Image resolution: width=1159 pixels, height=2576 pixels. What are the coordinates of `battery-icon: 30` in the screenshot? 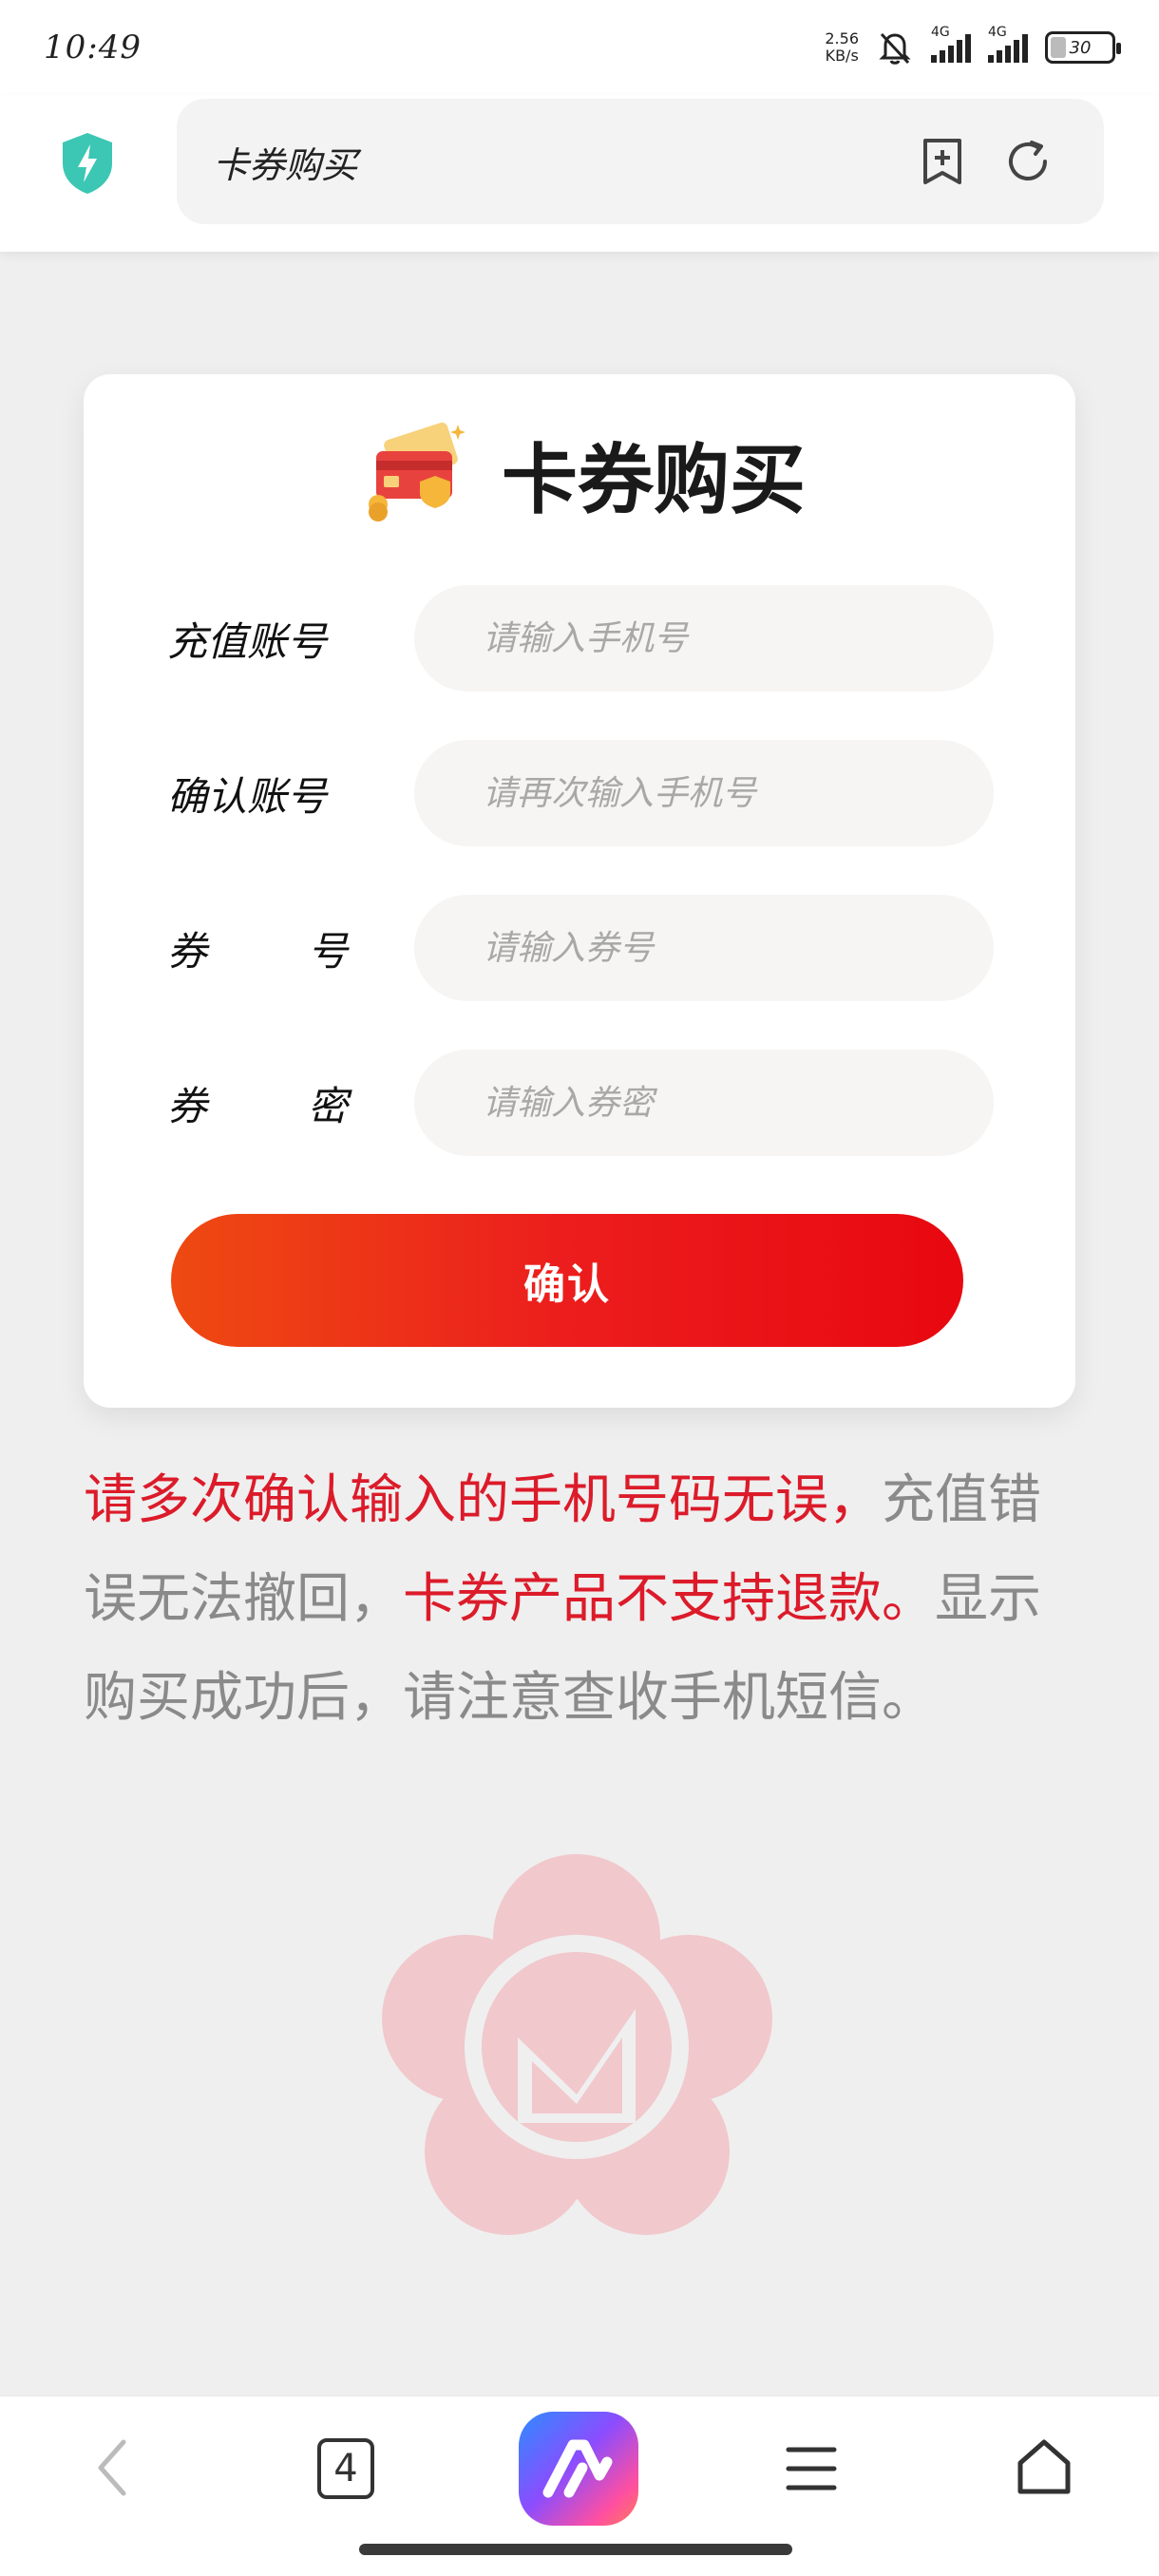 It's located at (1083, 47).